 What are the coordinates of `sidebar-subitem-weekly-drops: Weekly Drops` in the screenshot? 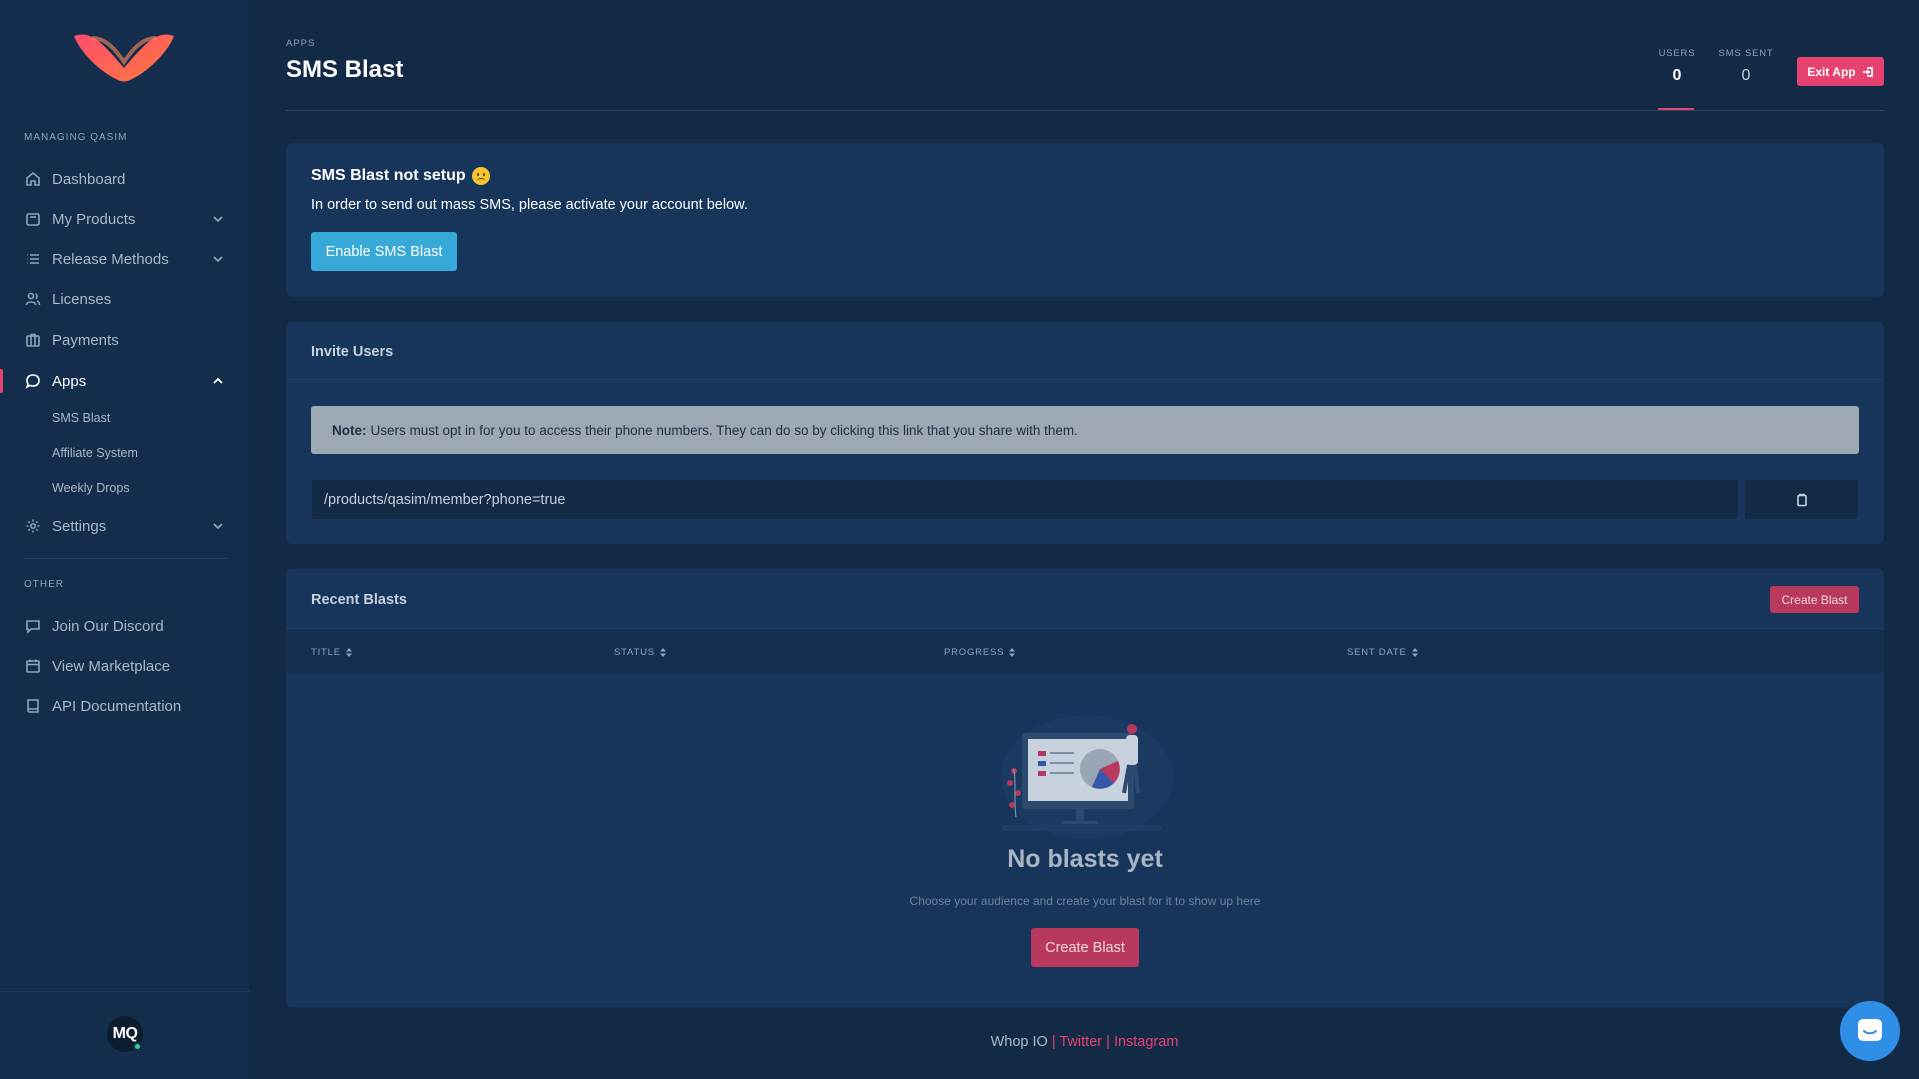 It's located at (91, 488).